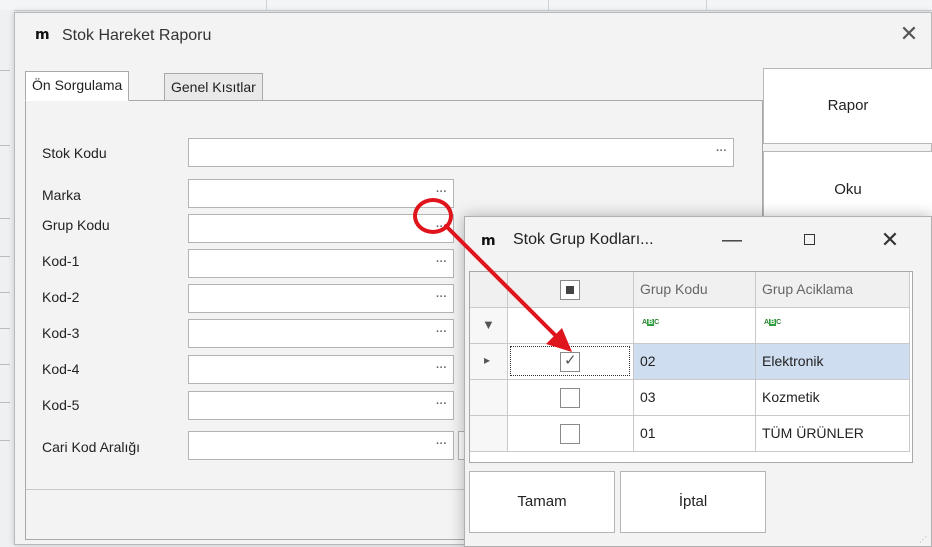 This screenshot has height=547, width=932. What do you see at coordinates (508, 288) in the screenshot?
I see `annotation-arrow` at bounding box center [508, 288].